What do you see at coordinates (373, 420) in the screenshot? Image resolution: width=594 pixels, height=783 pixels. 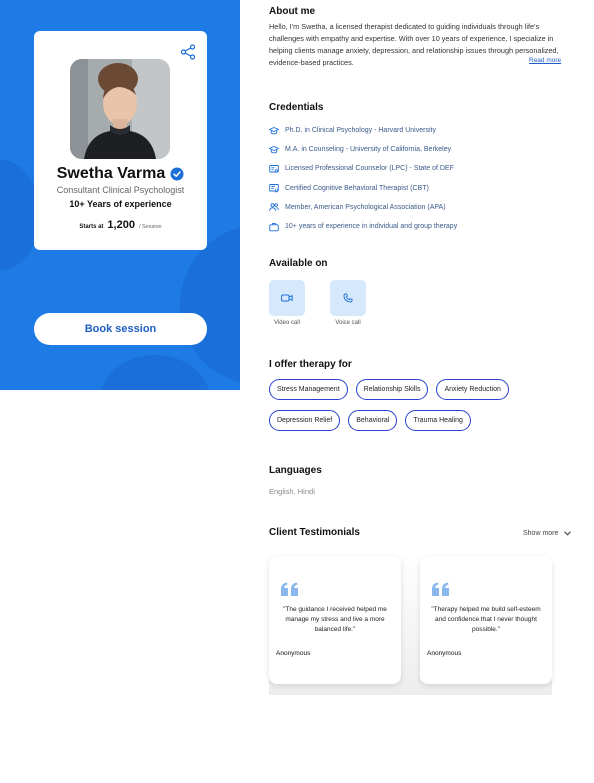 I see `therapy-tag: Behavioral` at bounding box center [373, 420].